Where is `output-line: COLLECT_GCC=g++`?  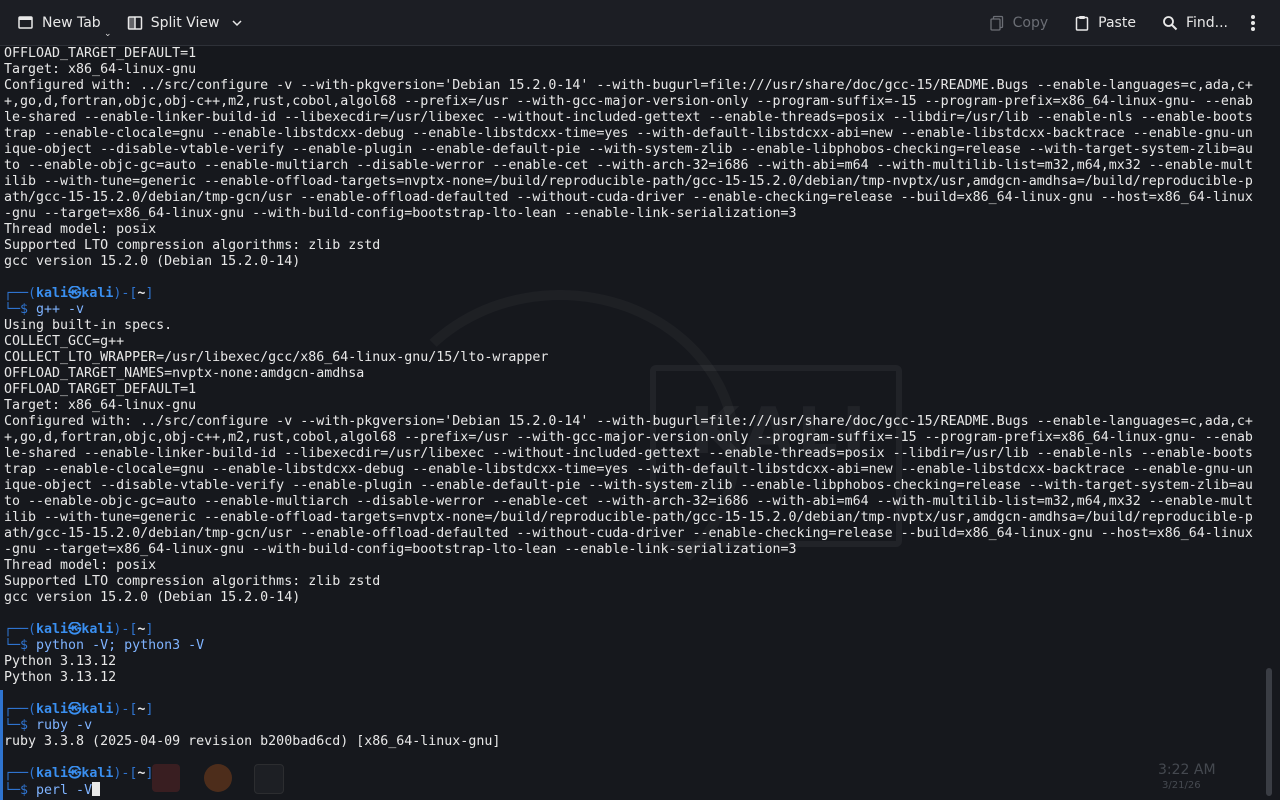
output-line: COLLECT_GCC=g++ is located at coordinates (64, 341).